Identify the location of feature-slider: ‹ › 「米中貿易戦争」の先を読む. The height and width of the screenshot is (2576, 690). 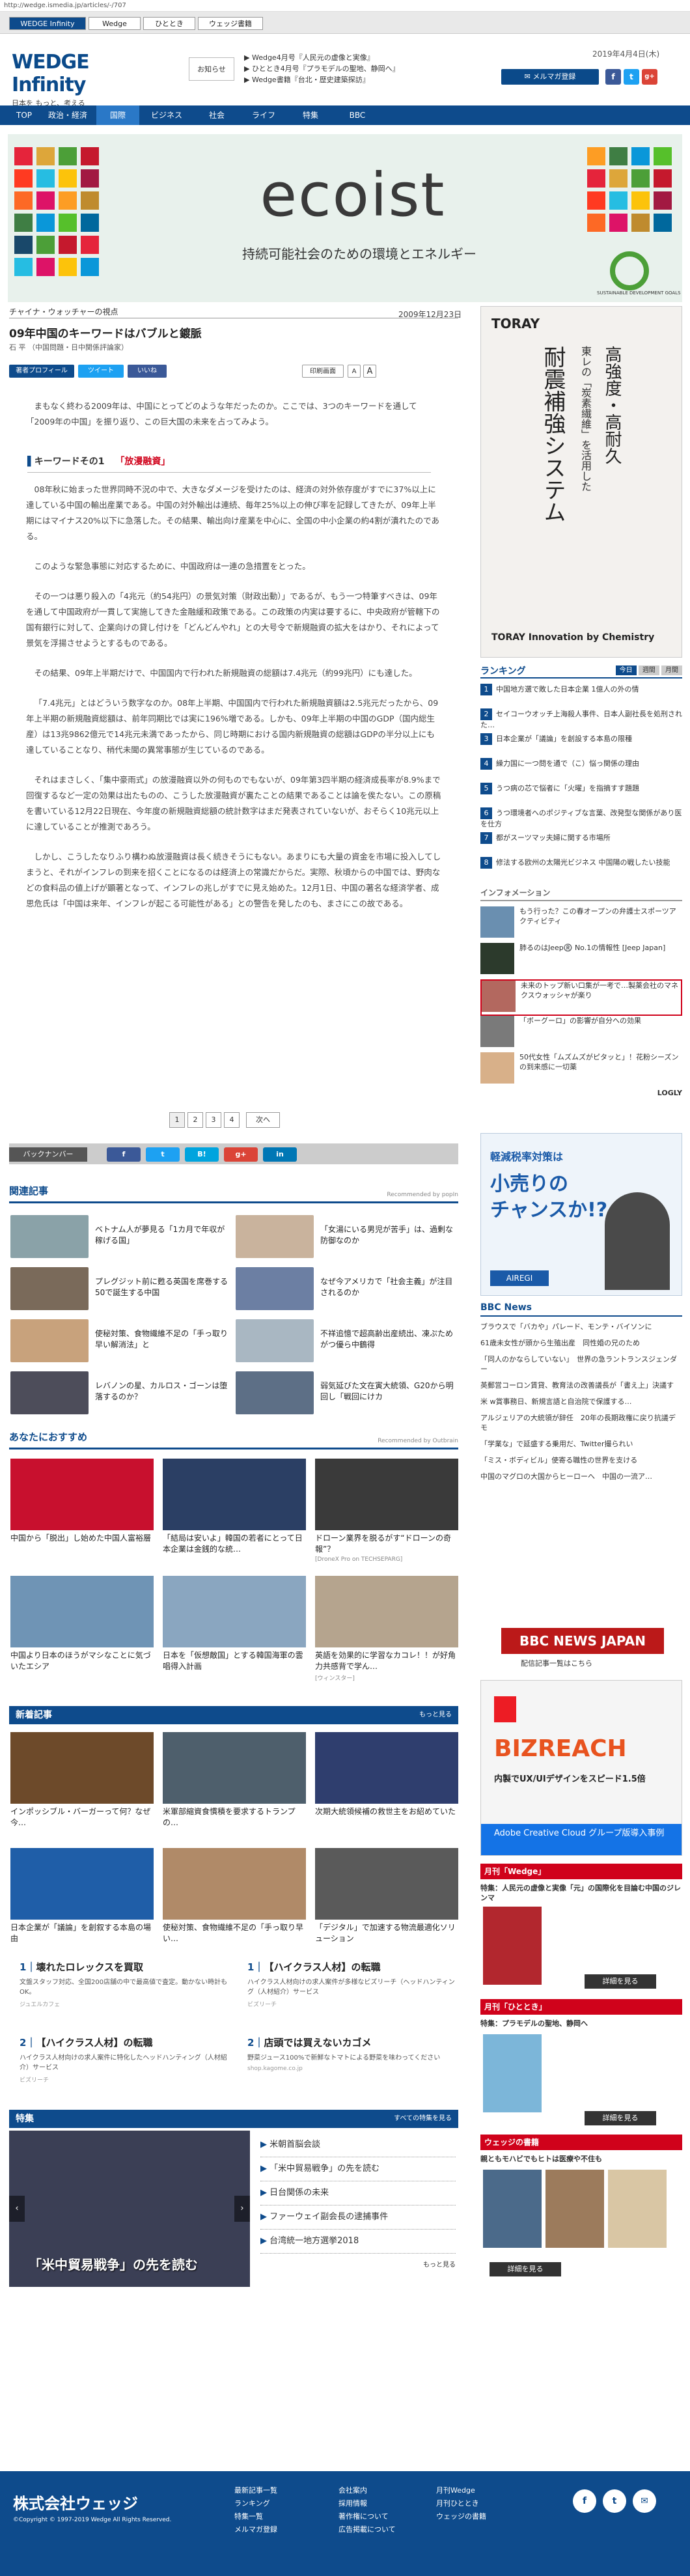
(129, 2209).